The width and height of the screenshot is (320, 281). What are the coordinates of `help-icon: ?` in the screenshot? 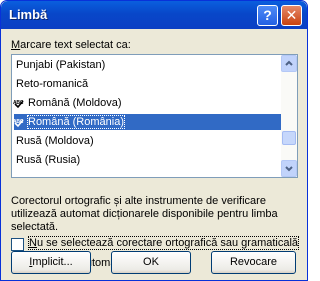 It's located at (267, 15).